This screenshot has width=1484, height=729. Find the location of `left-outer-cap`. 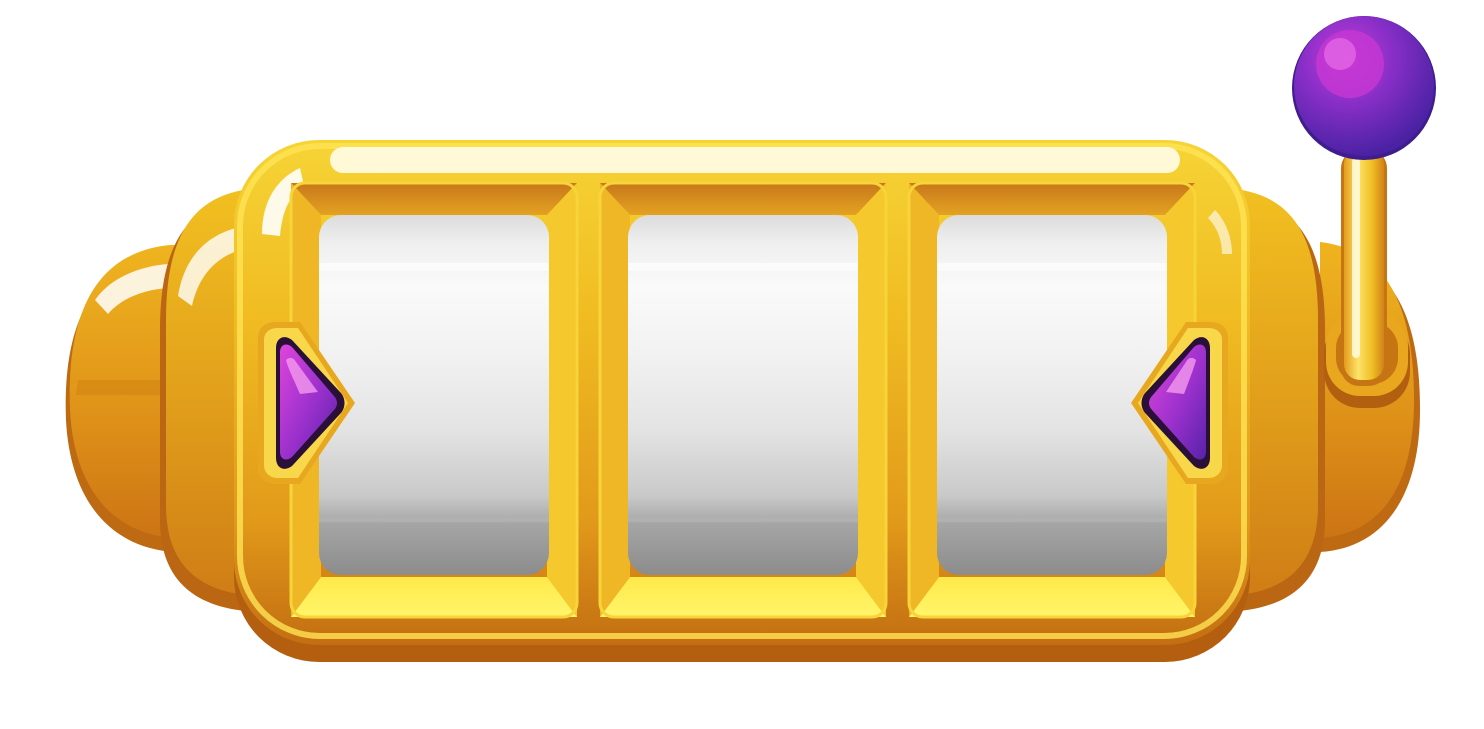

left-outer-cap is located at coordinates (120, 398).